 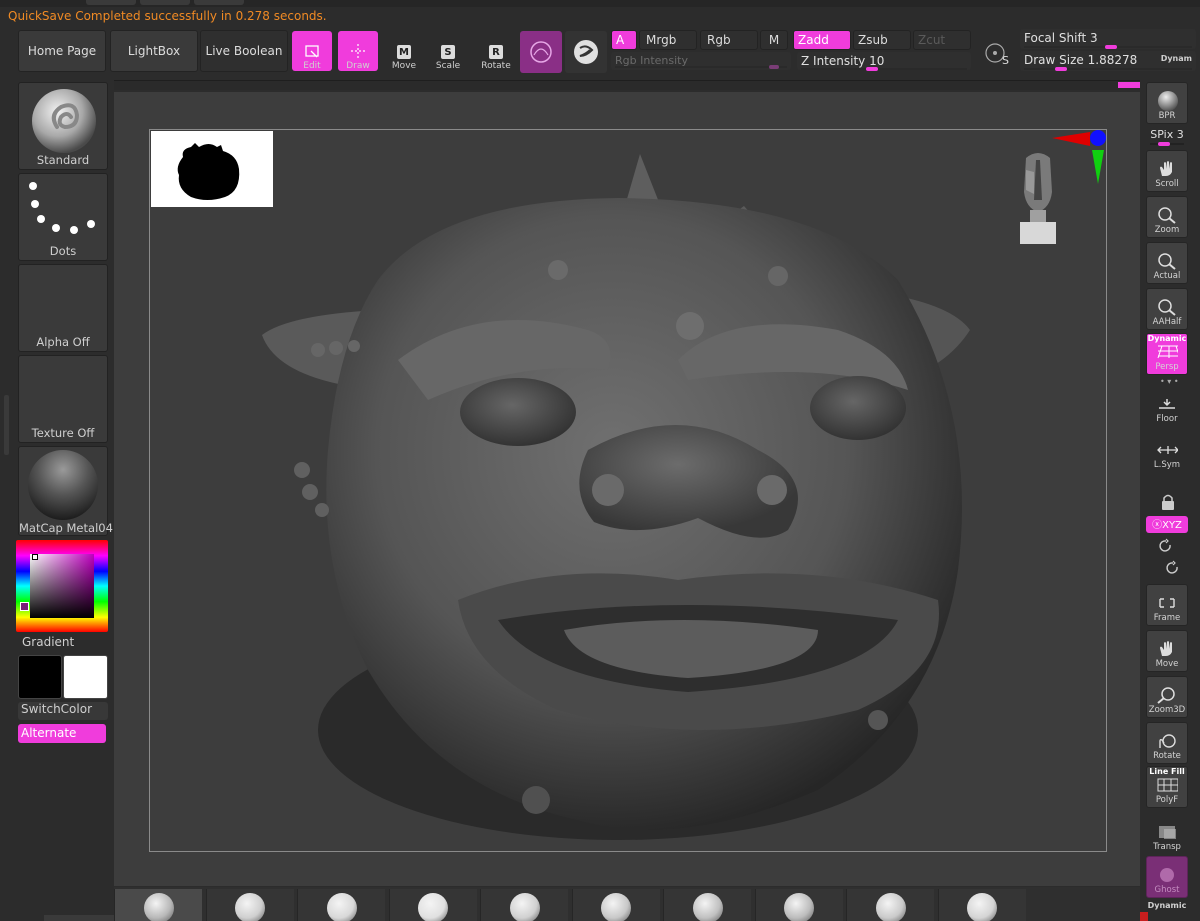 I want to click on zsub-button: Zsub, so click(x=882, y=40).